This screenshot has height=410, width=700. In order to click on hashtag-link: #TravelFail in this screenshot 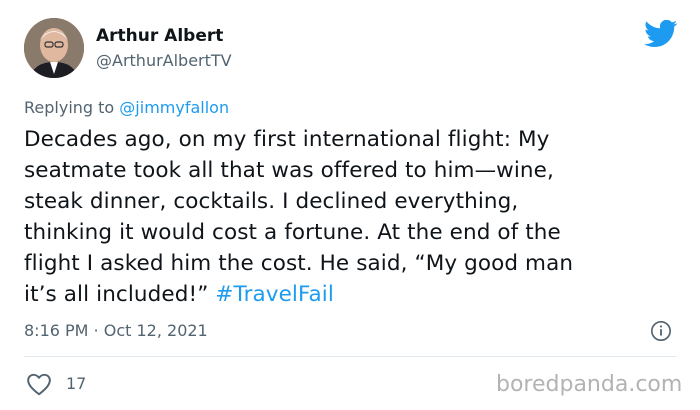, I will do `click(274, 294)`.